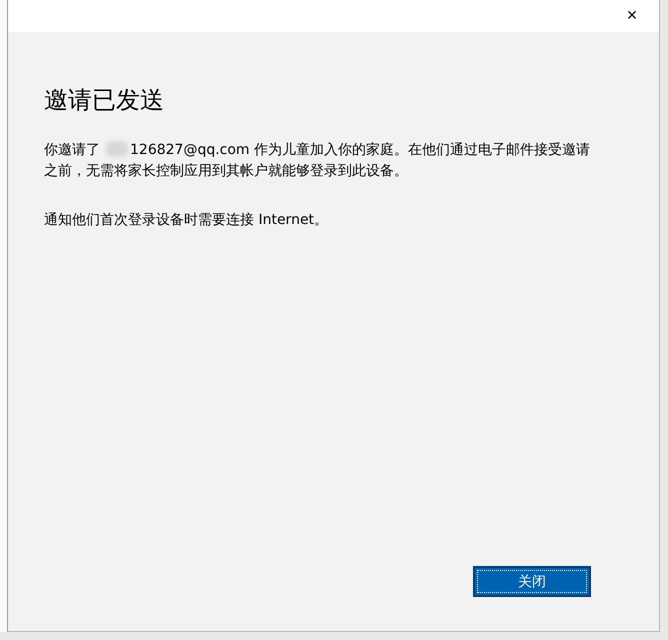 Image resolution: width=668 pixels, height=640 pixels. What do you see at coordinates (532, 581) in the screenshot?
I see `close-button: 关闭` at bounding box center [532, 581].